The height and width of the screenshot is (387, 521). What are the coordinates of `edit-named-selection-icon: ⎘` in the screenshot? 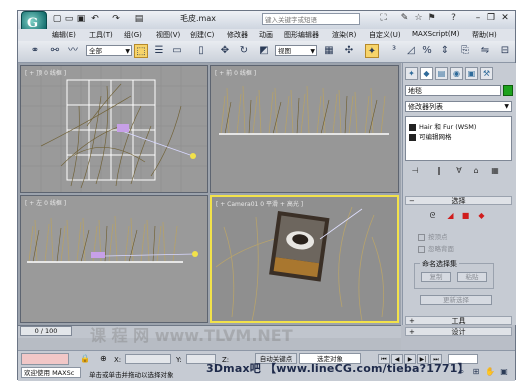 It's located at (465, 51).